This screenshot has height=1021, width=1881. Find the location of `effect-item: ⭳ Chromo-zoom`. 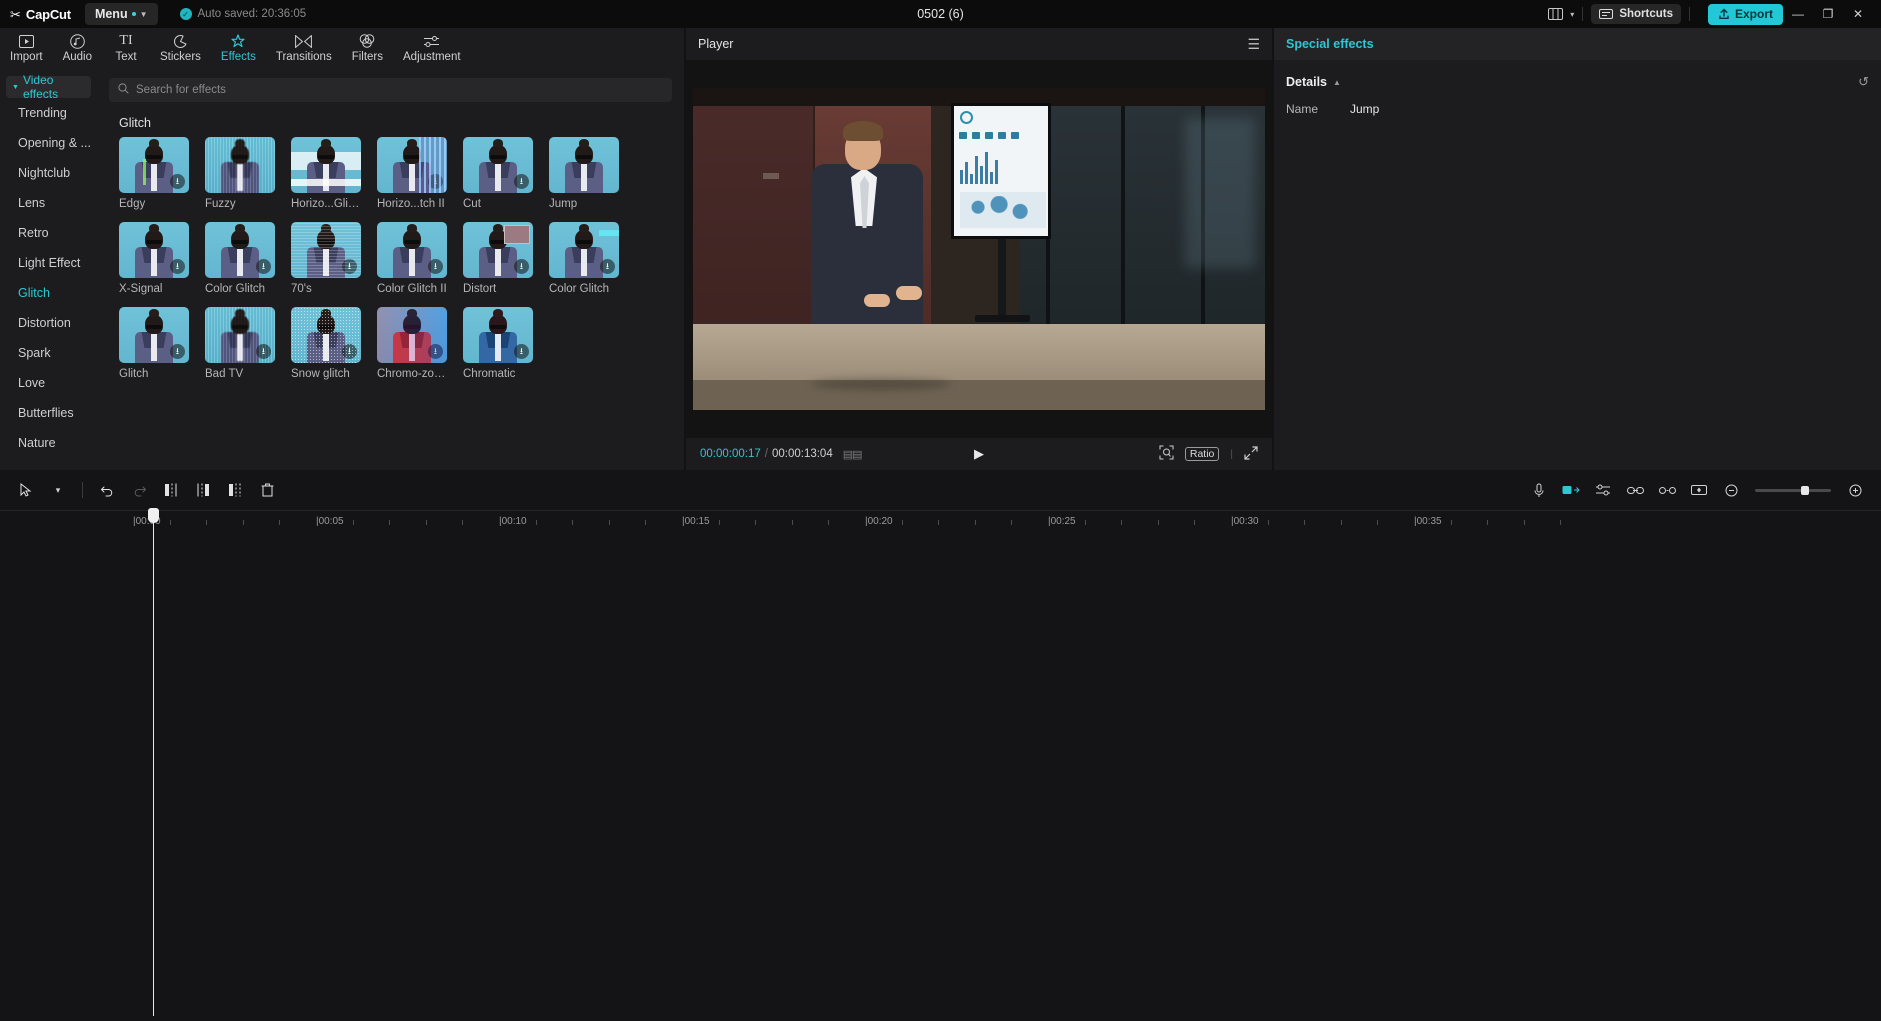

effect-item: ⭳ Chromo-zoom is located at coordinates (412, 343).